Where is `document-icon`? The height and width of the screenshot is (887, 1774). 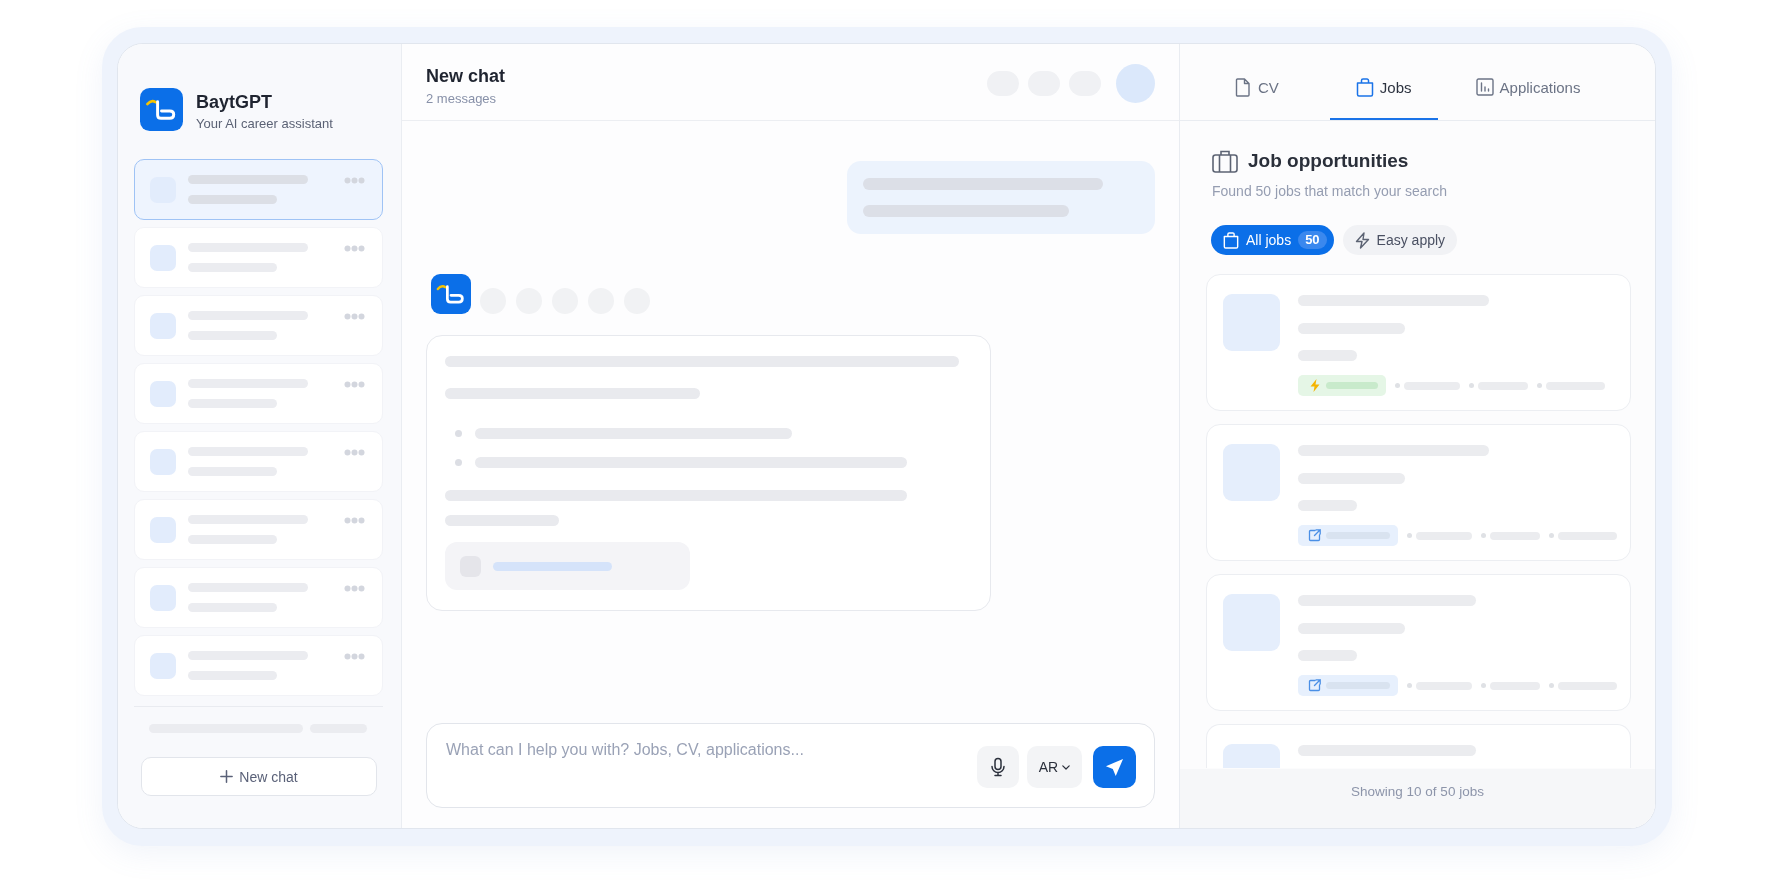 document-icon is located at coordinates (1243, 87).